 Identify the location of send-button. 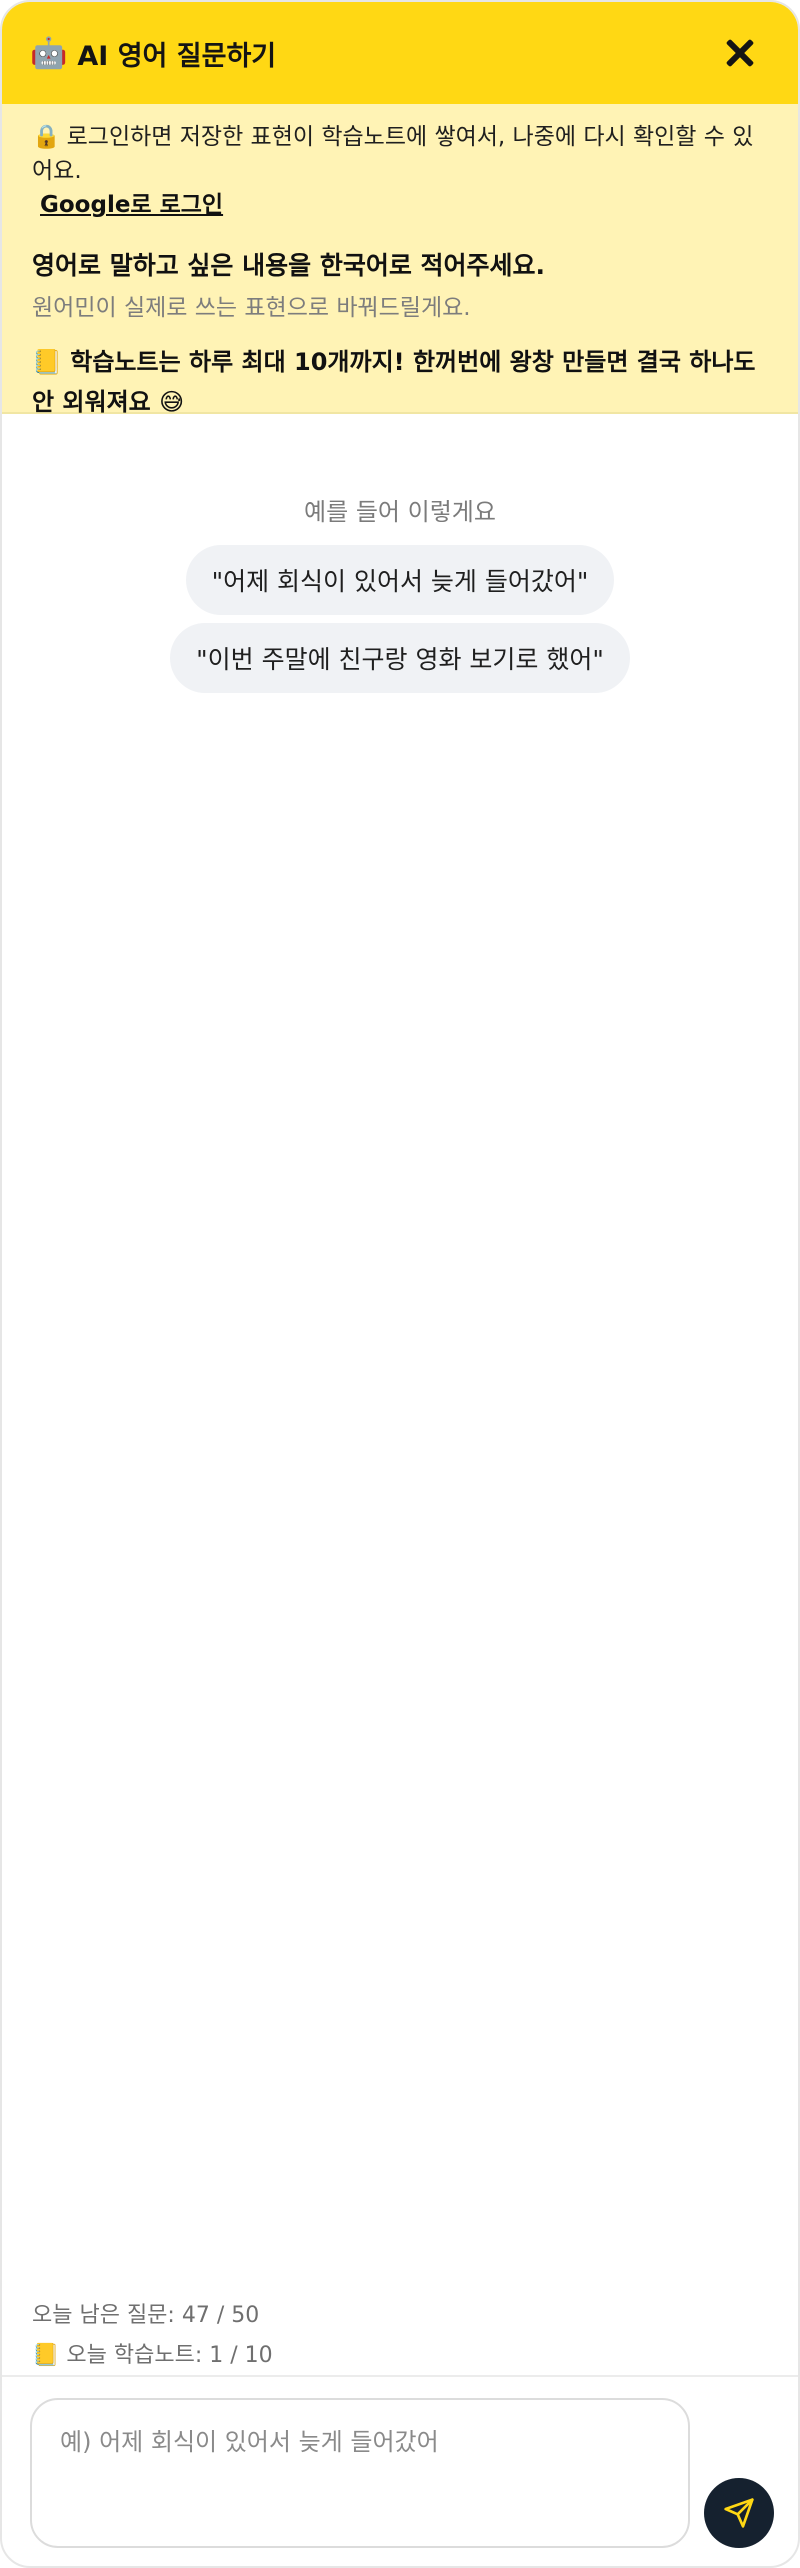
(739, 2513).